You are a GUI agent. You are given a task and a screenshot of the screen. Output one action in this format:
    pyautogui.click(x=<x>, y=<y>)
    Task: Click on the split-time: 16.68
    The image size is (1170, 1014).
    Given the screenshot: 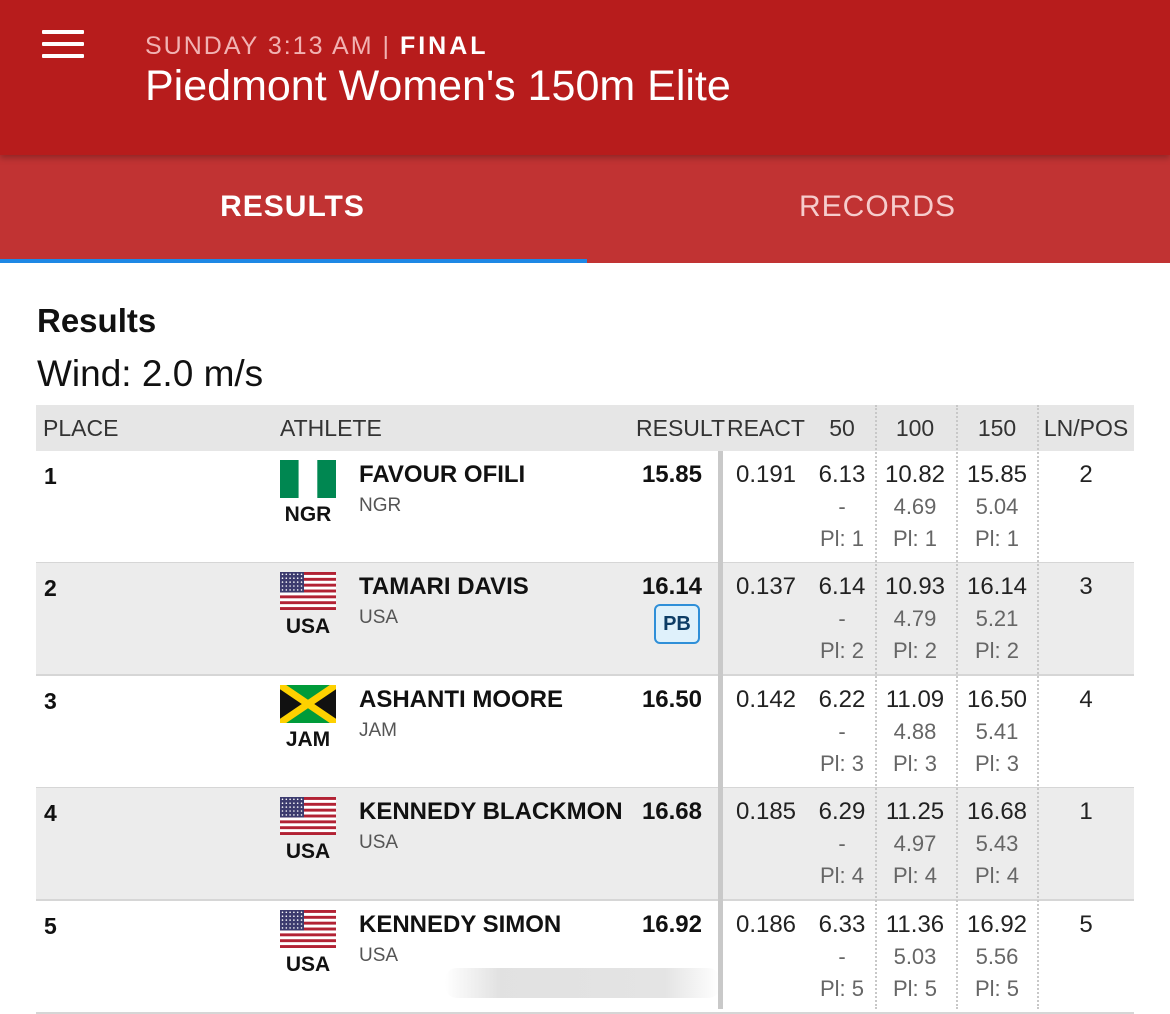 What is the action you would take?
    pyautogui.click(x=997, y=811)
    